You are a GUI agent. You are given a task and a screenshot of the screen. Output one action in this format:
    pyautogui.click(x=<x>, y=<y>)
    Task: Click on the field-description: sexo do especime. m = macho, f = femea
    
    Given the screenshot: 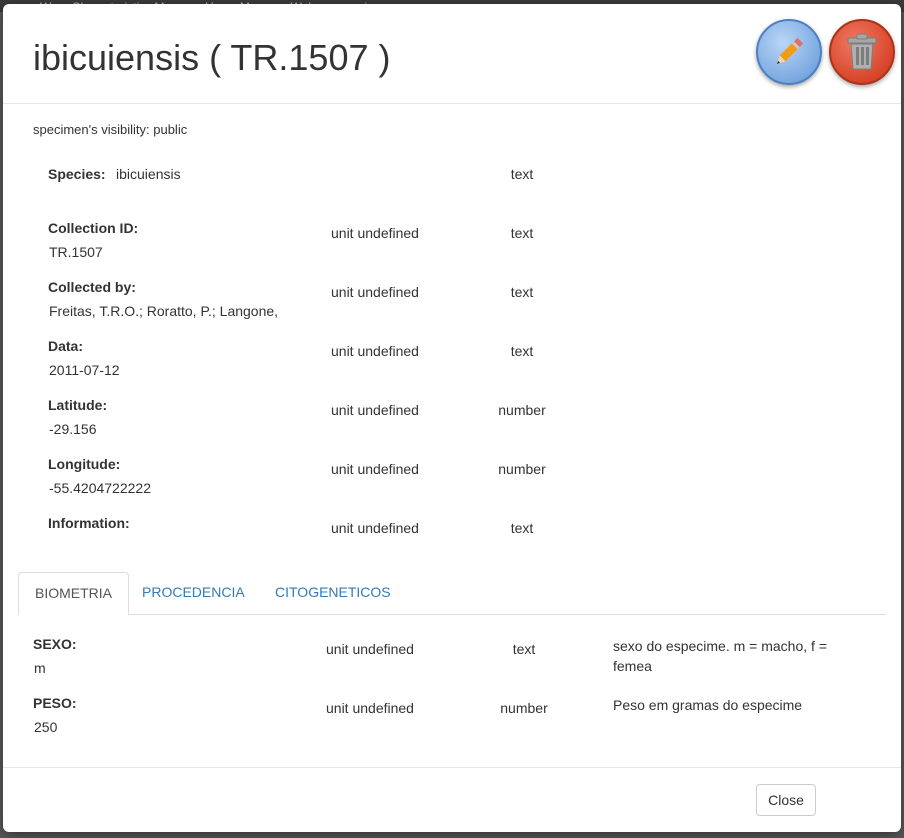 What is the action you would take?
    pyautogui.click(x=720, y=656)
    